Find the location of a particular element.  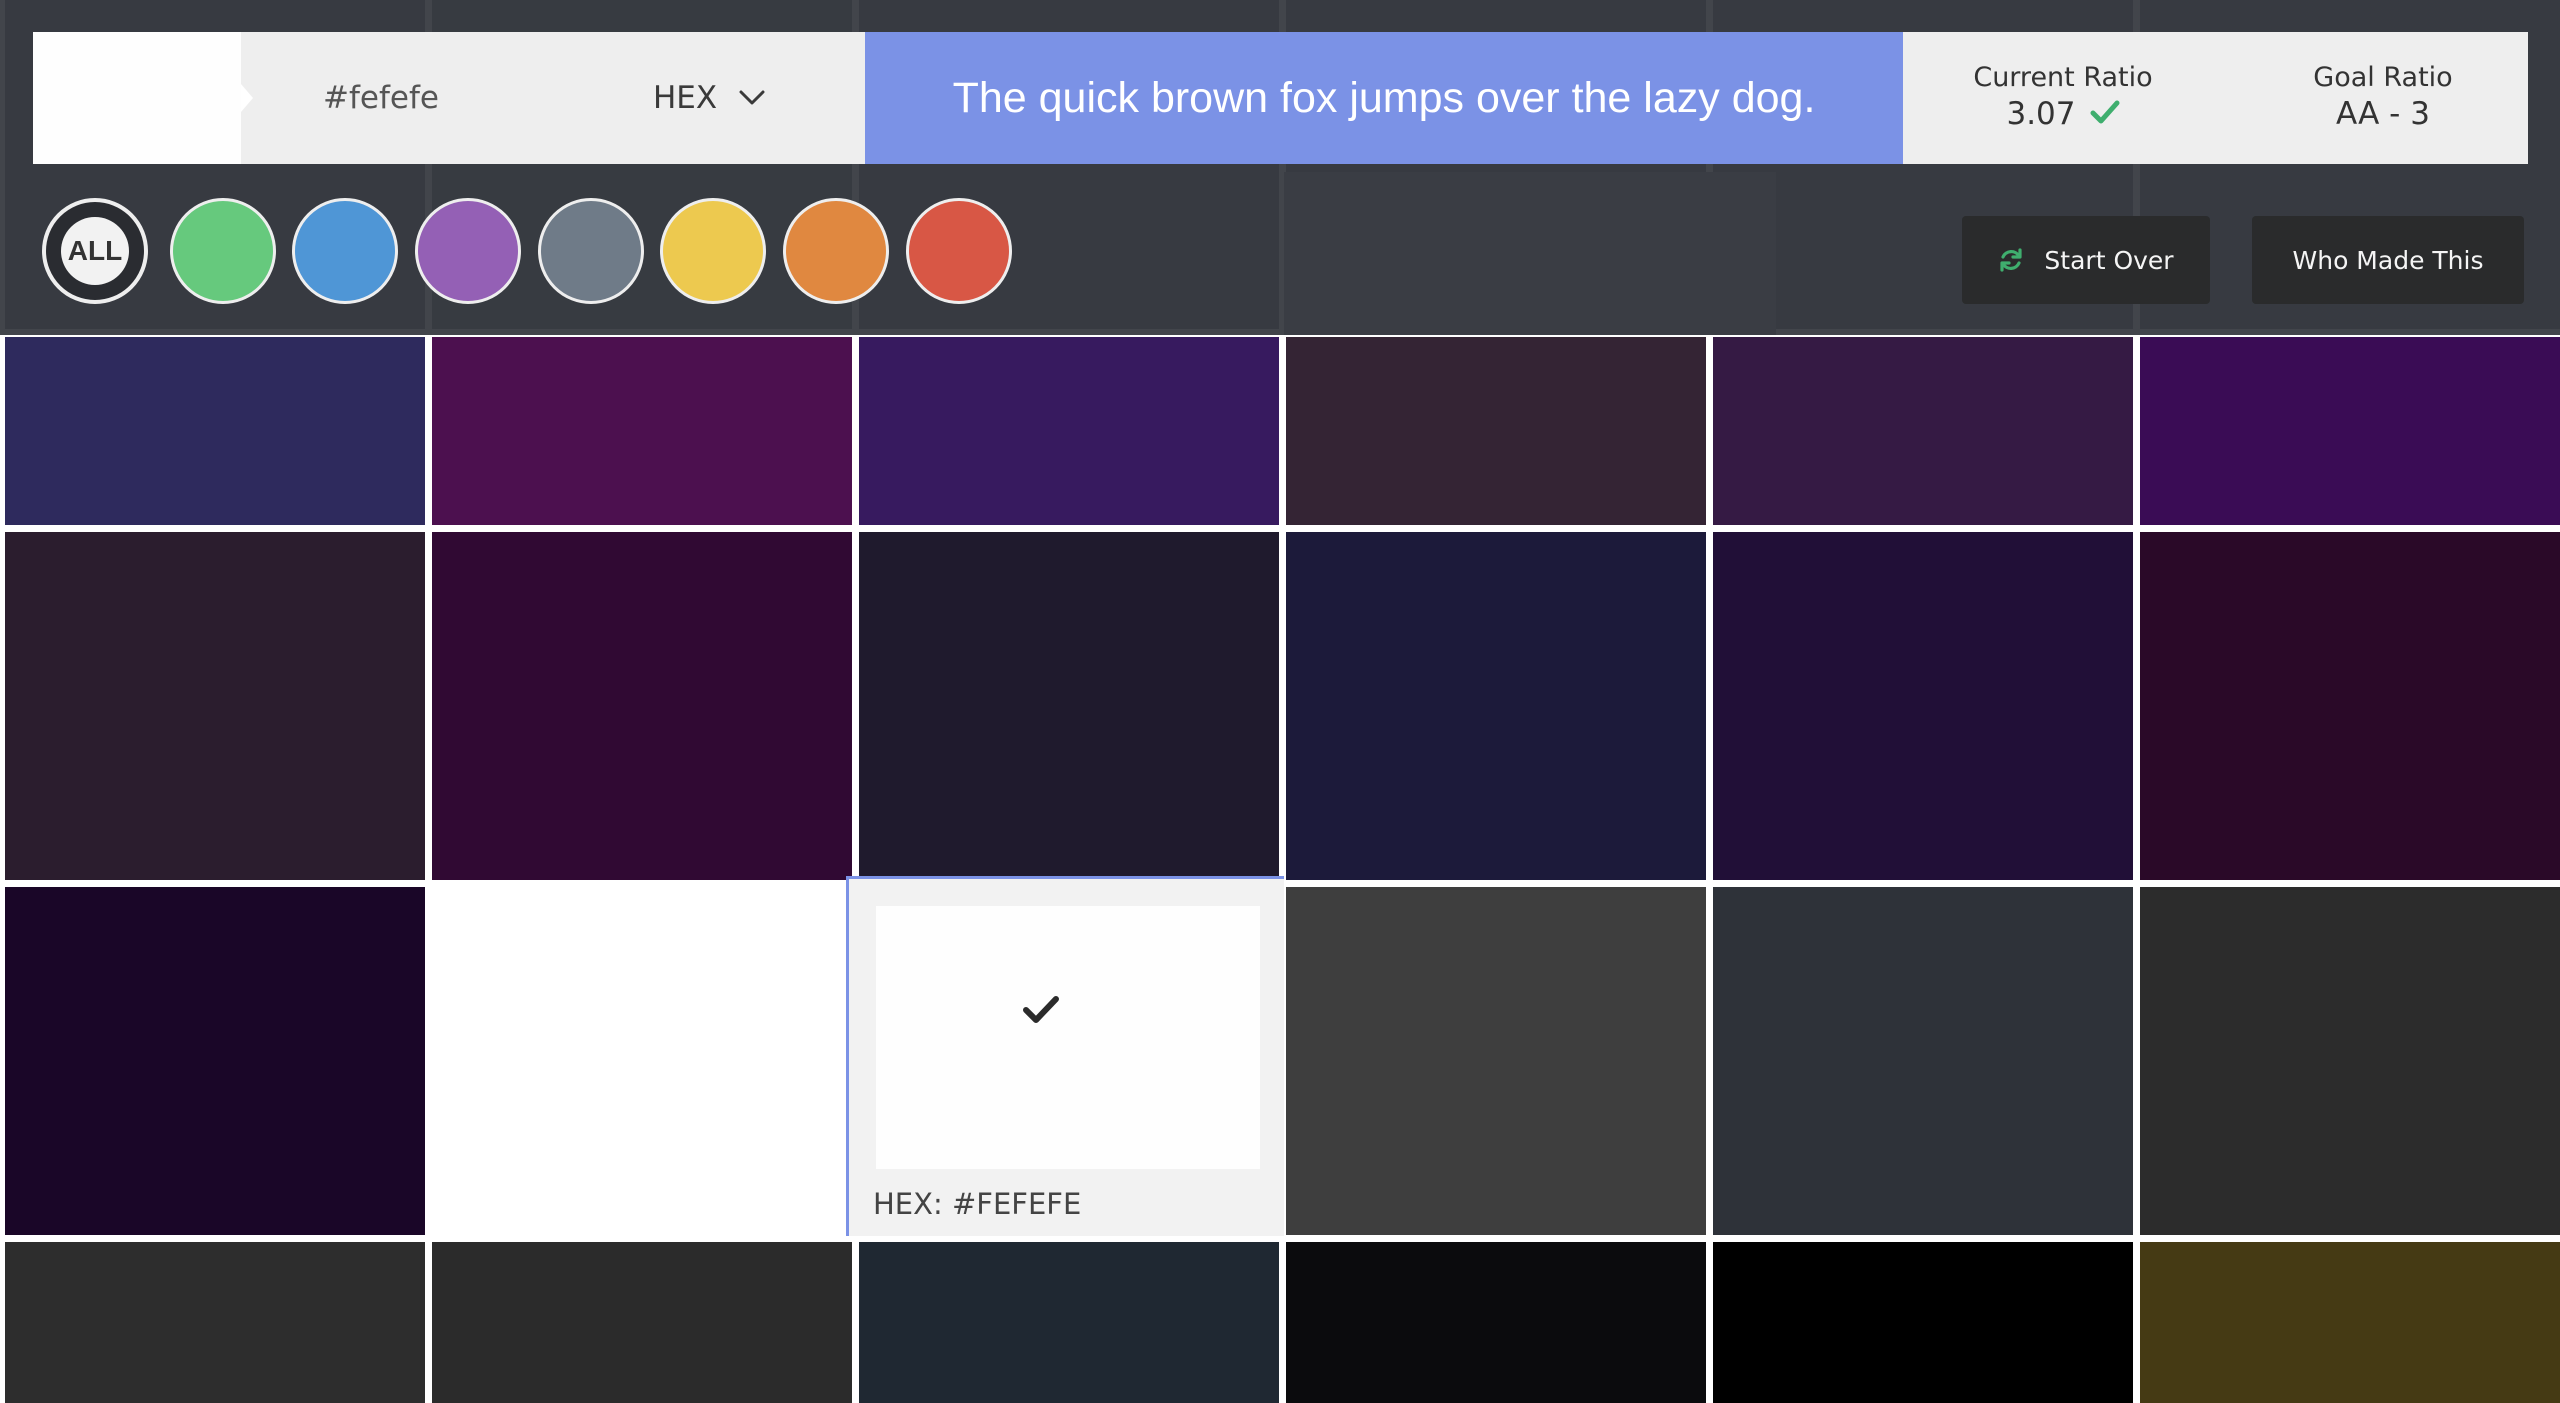

filter-blue-button is located at coordinates (345, 251).